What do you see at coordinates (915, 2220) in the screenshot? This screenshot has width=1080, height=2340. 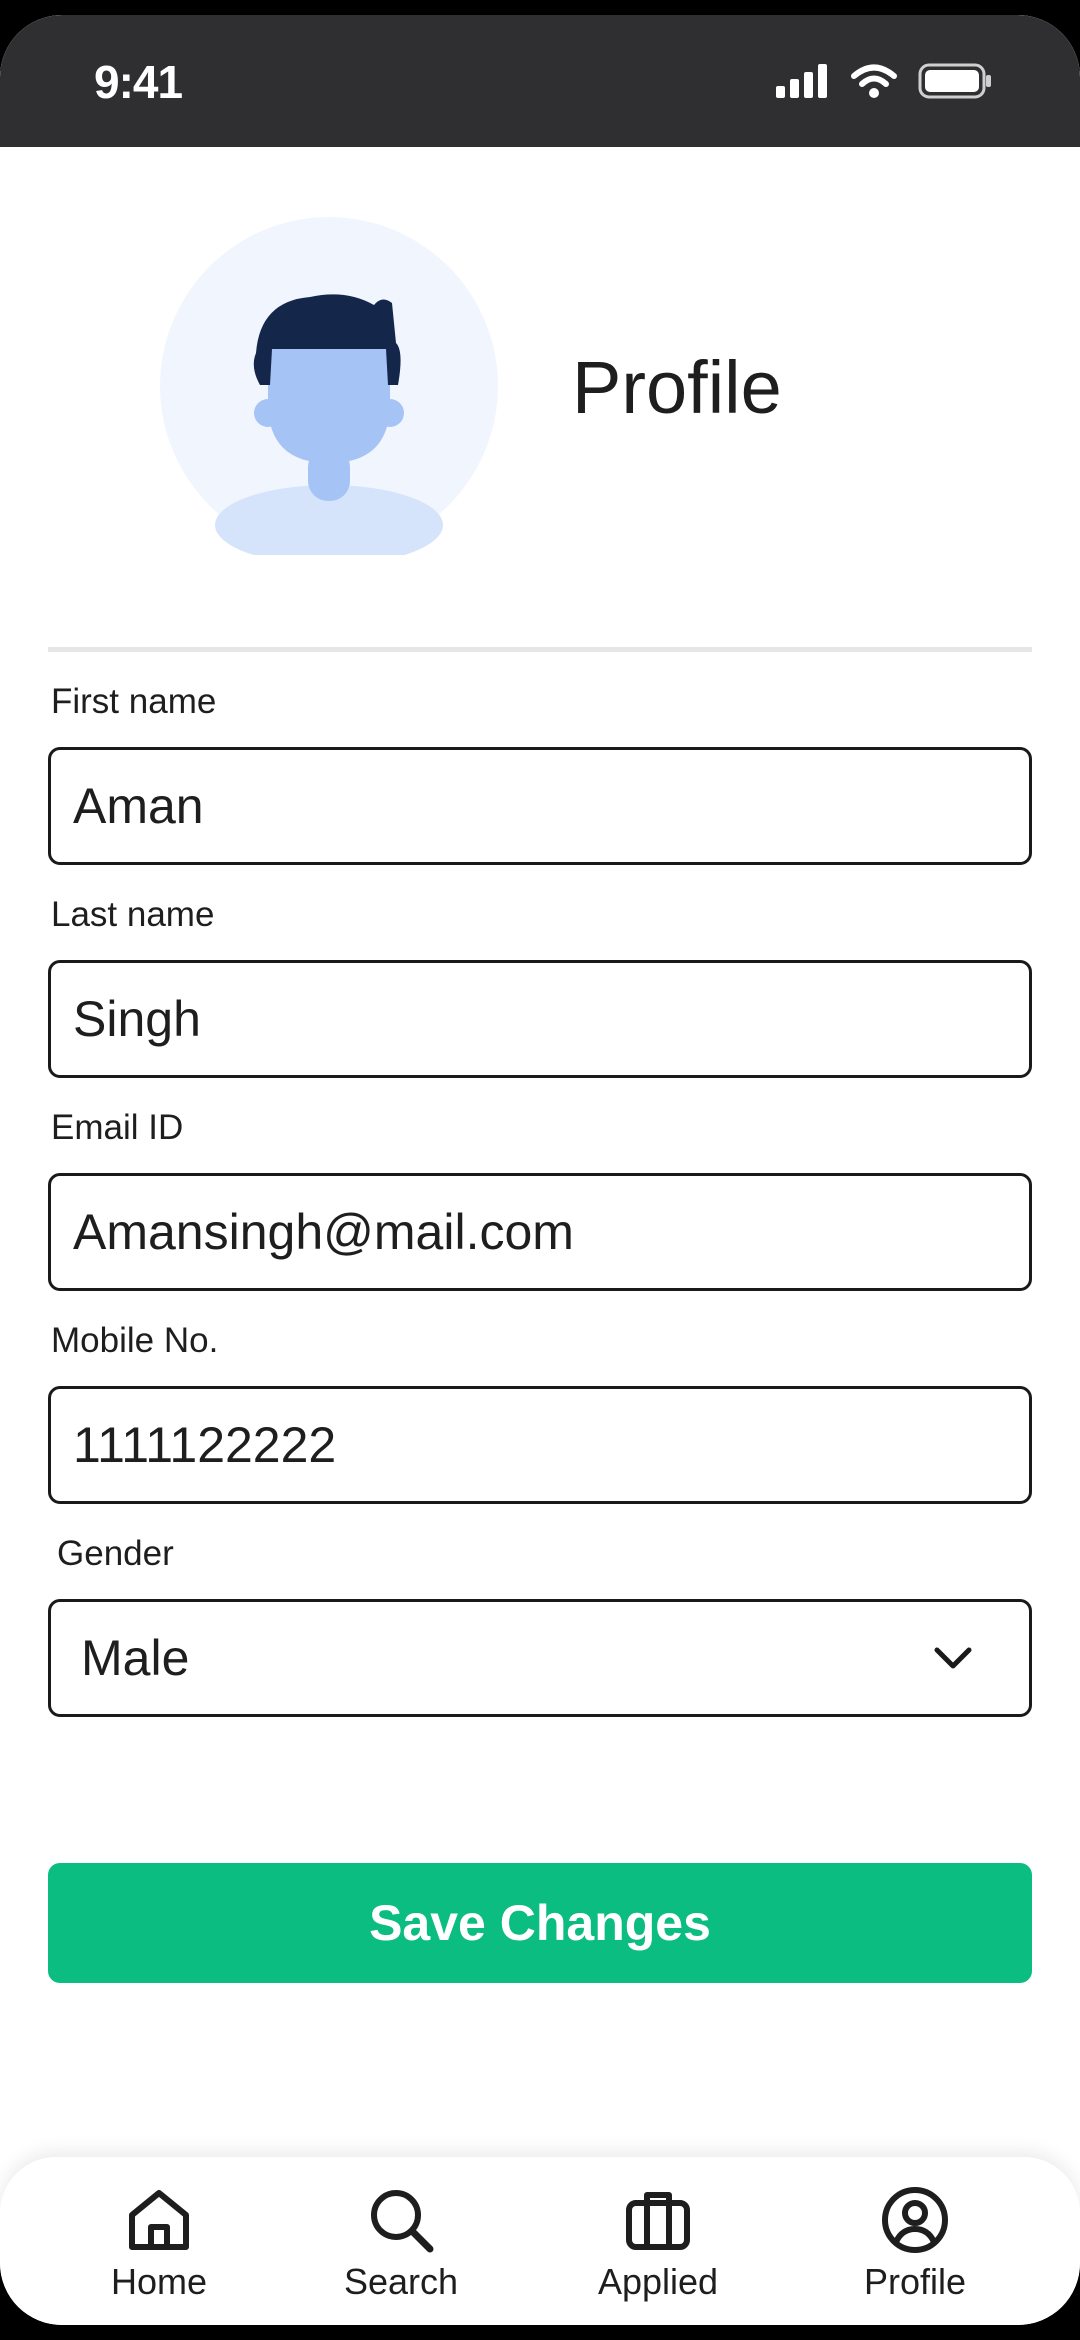 I see `user-circle-icon` at bounding box center [915, 2220].